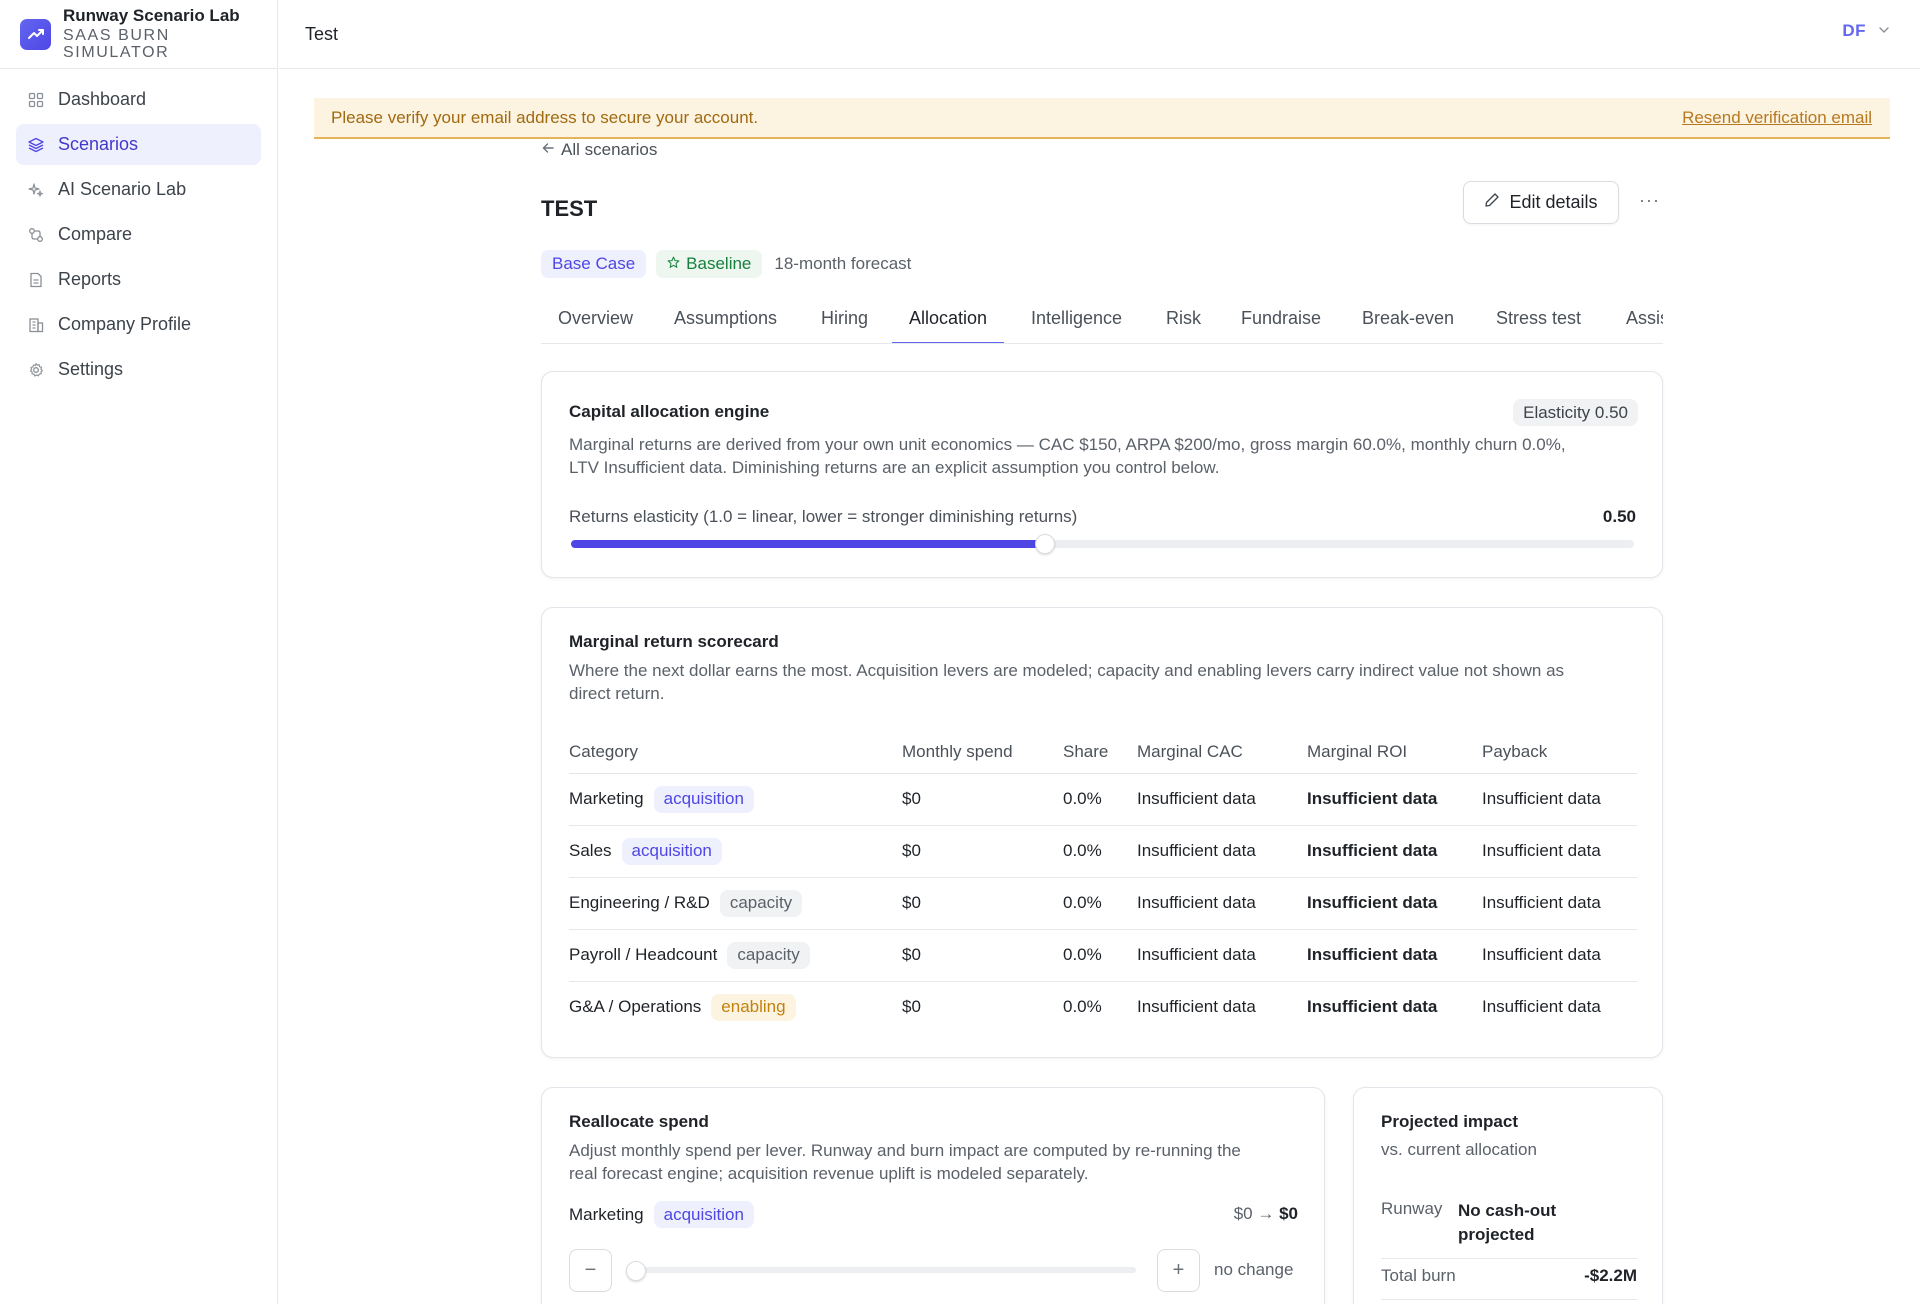  What do you see at coordinates (735, 753) in the screenshot?
I see `column-header: Category` at bounding box center [735, 753].